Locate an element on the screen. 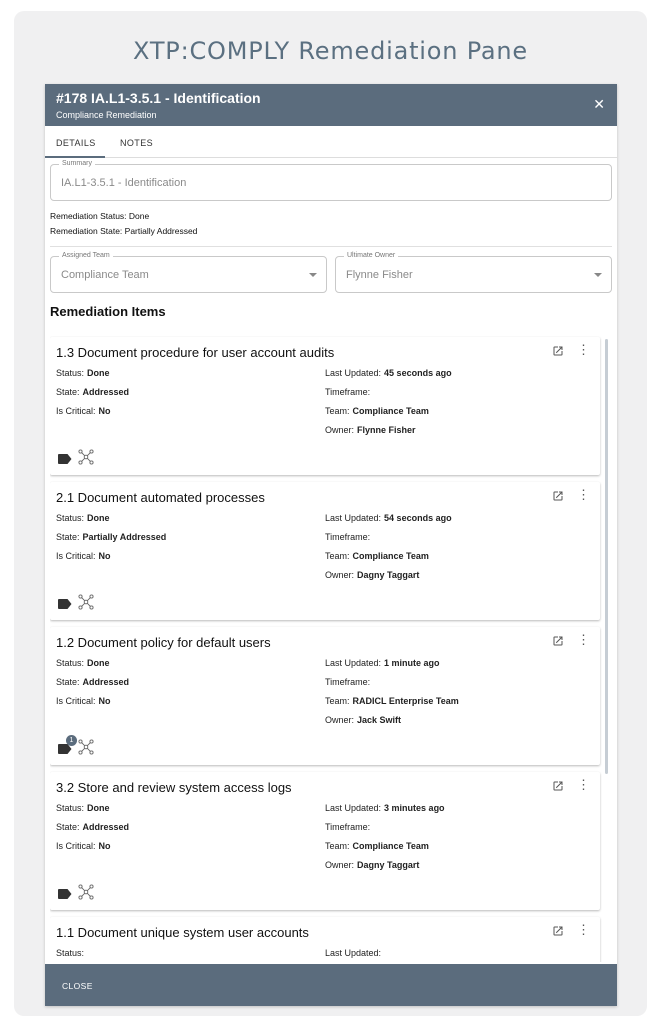 The width and height of the screenshot is (648, 1027). page-title: XTP:COMPLY Remediation Pane is located at coordinates (330, 51).